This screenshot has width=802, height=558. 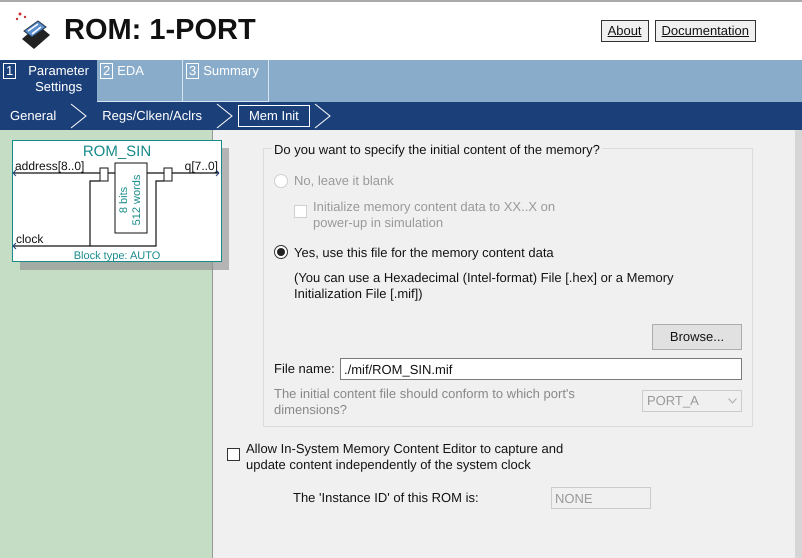 I want to click on radio-label: Yes, use this file for the memory content data, so click(x=424, y=253).